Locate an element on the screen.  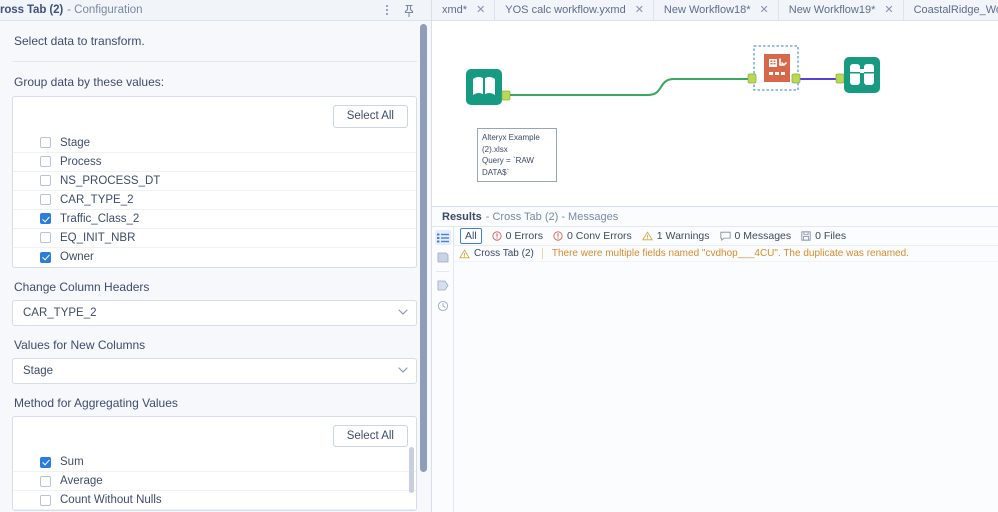
filter-conv-errors: 0 Conv Errors is located at coordinates (592, 236).